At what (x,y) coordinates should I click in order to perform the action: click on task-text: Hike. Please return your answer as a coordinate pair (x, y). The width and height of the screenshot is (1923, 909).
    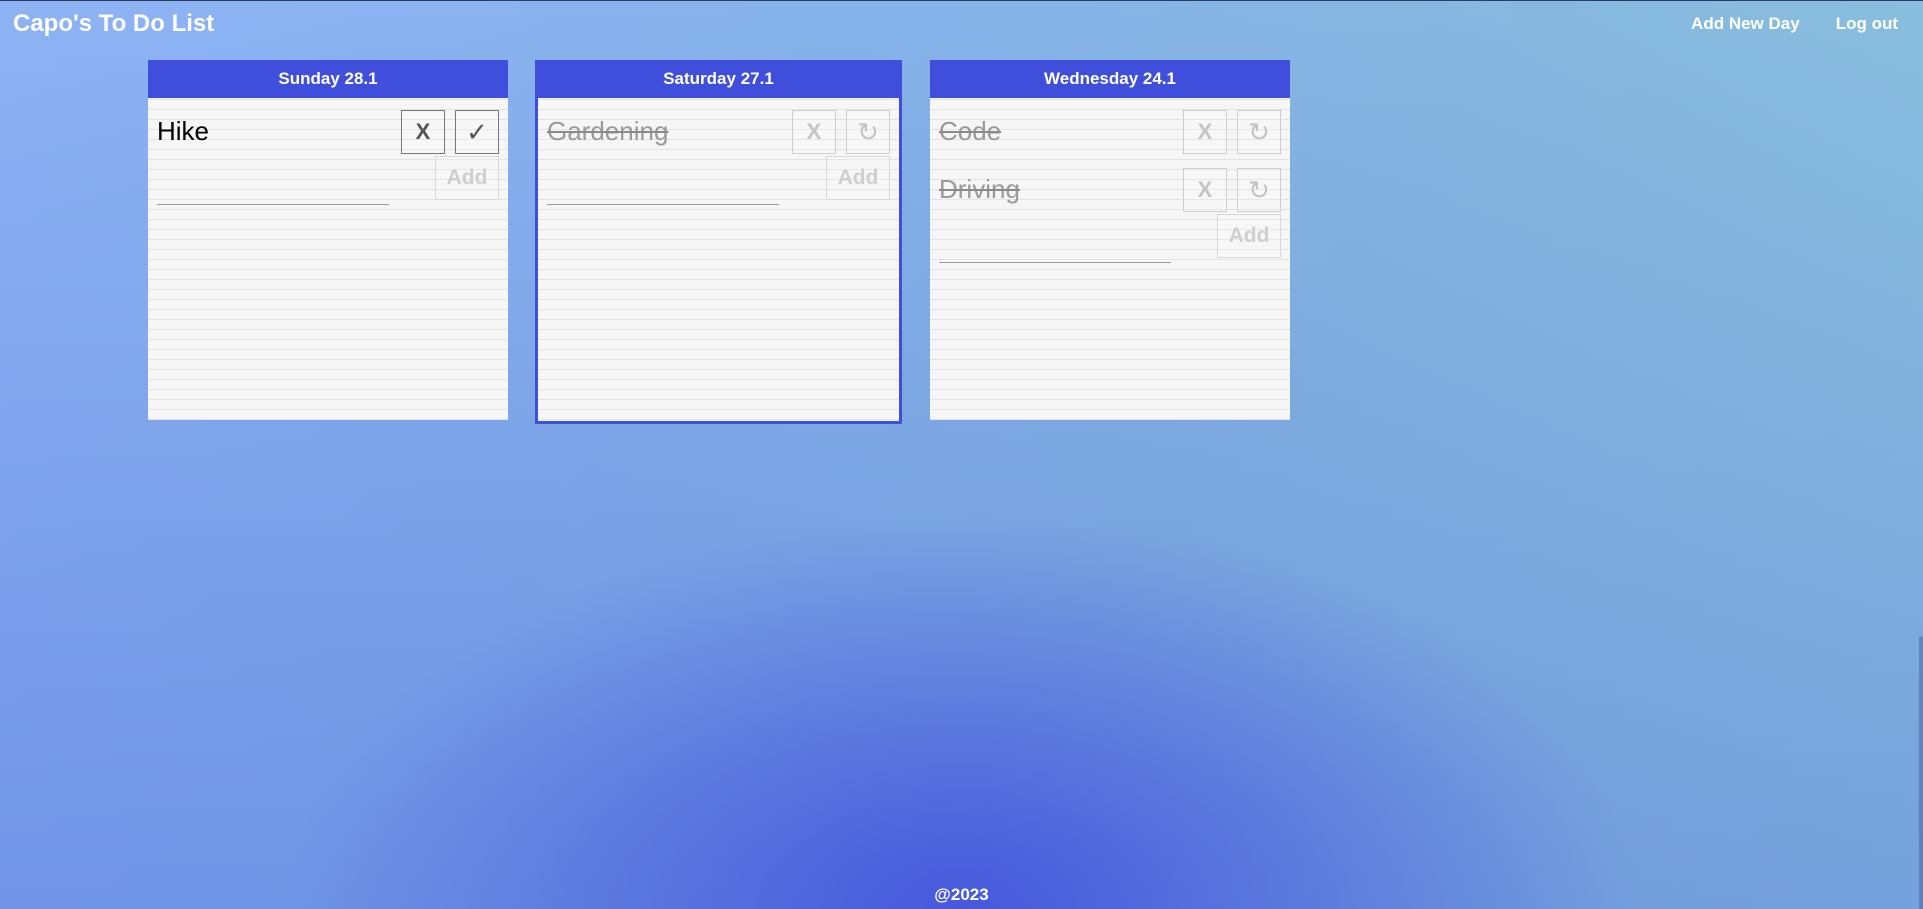
    Looking at the image, I should click on (183, 131).